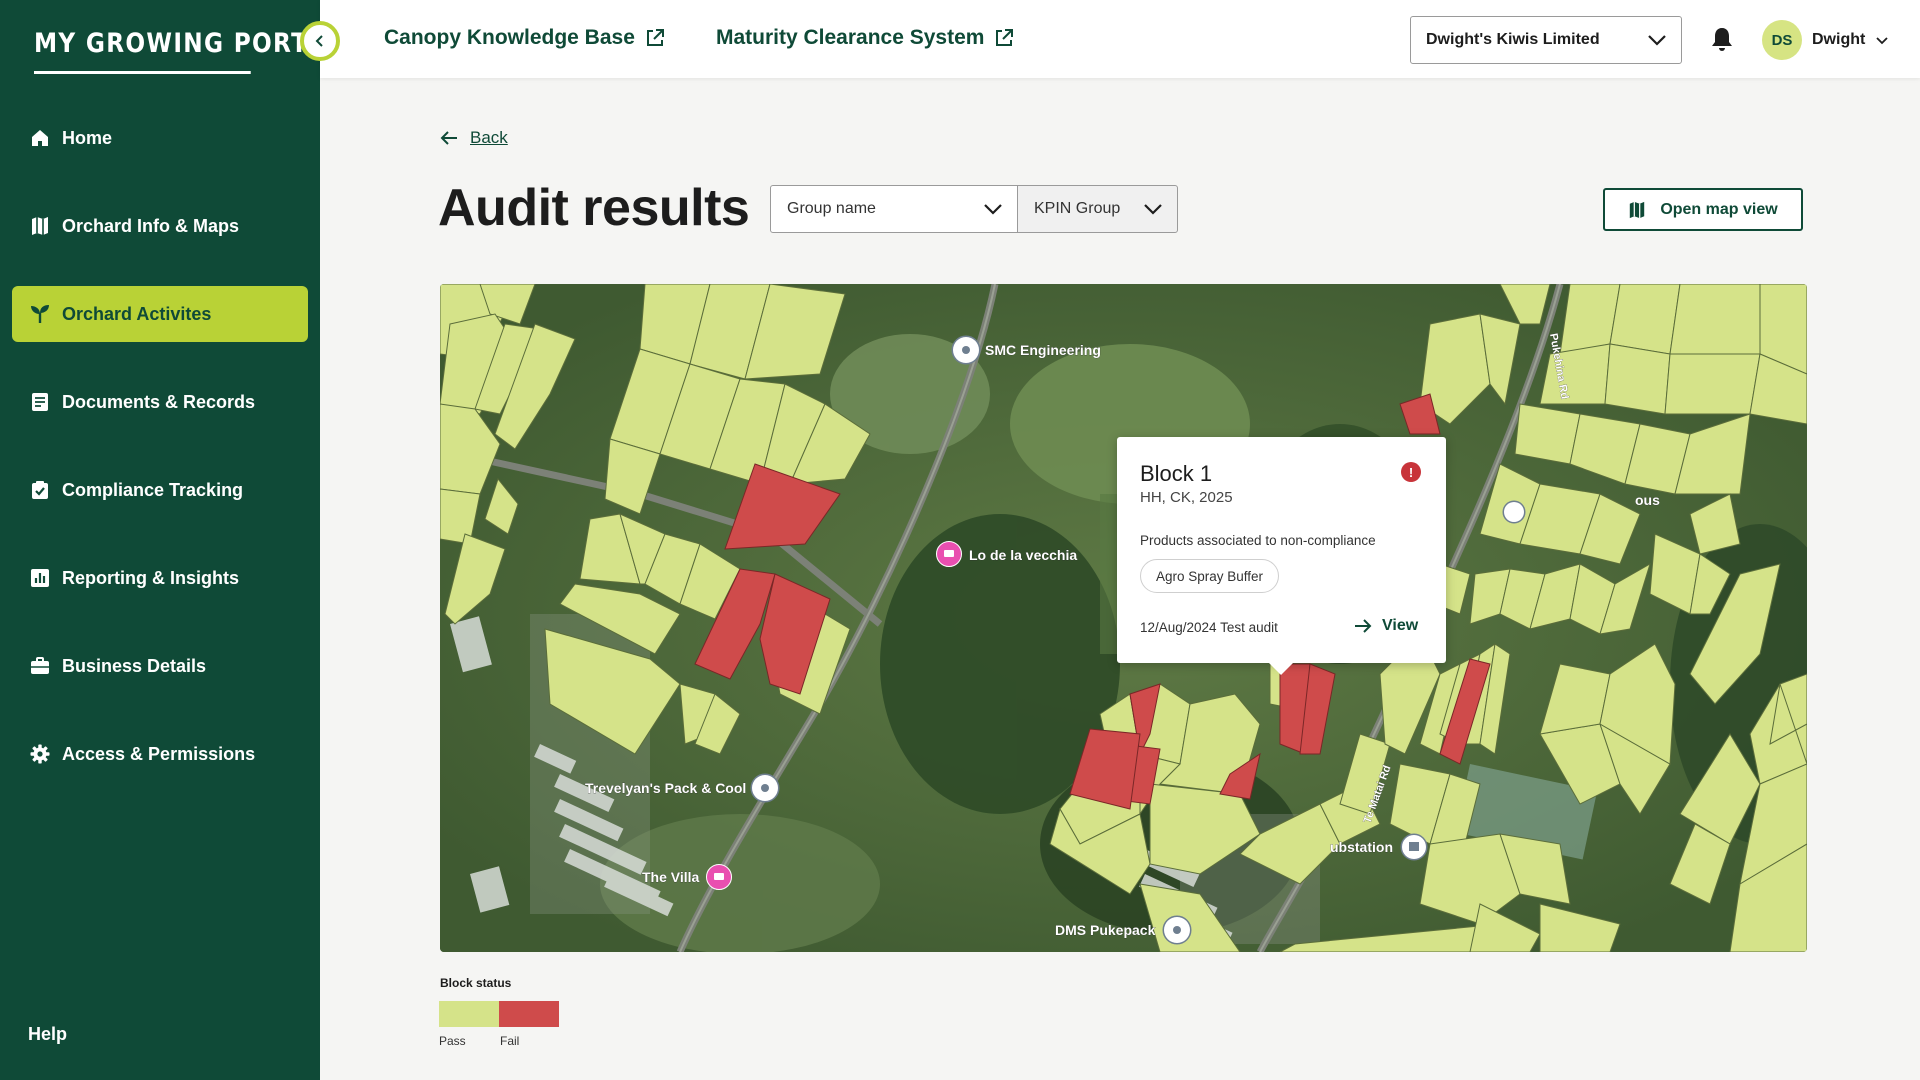 The image size is (1920, 1080). What do you see at coordinates (1400, 625) in the screenshot?
I see `view-label: View` at bounding box center [1400, 625].